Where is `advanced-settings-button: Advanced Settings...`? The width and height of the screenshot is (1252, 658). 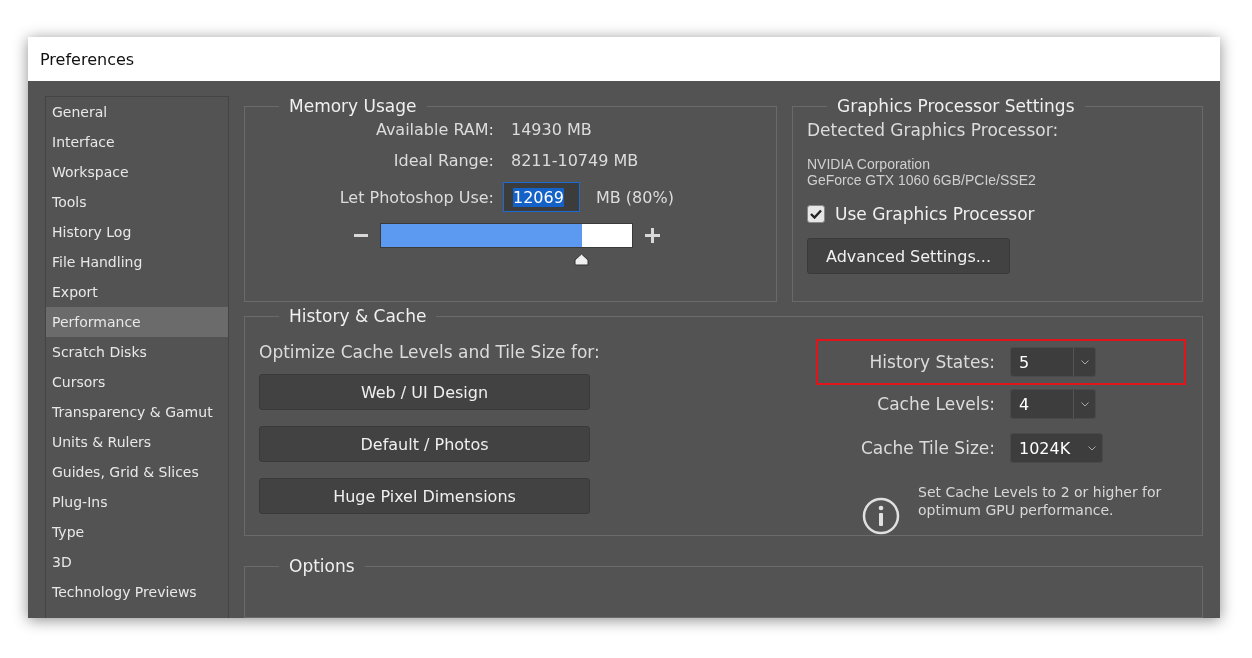
advanced-settings-button: Advanced Settings... is located at coordinates (908, 256).